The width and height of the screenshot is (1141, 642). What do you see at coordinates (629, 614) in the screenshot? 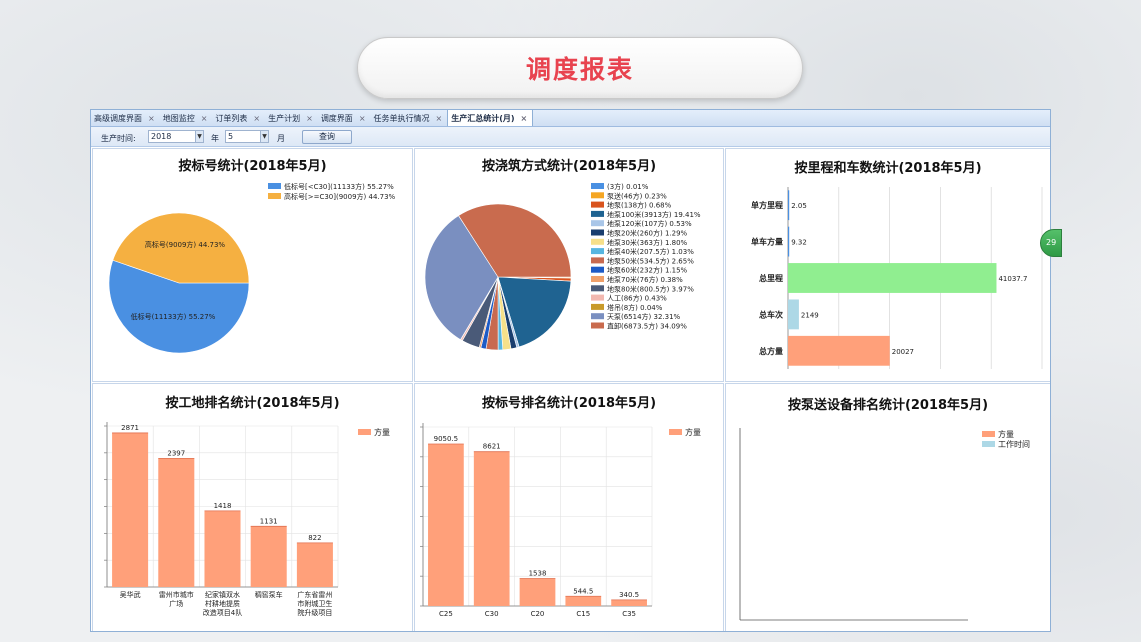
I see `category-label: C35` at bounding box center [629, 614].